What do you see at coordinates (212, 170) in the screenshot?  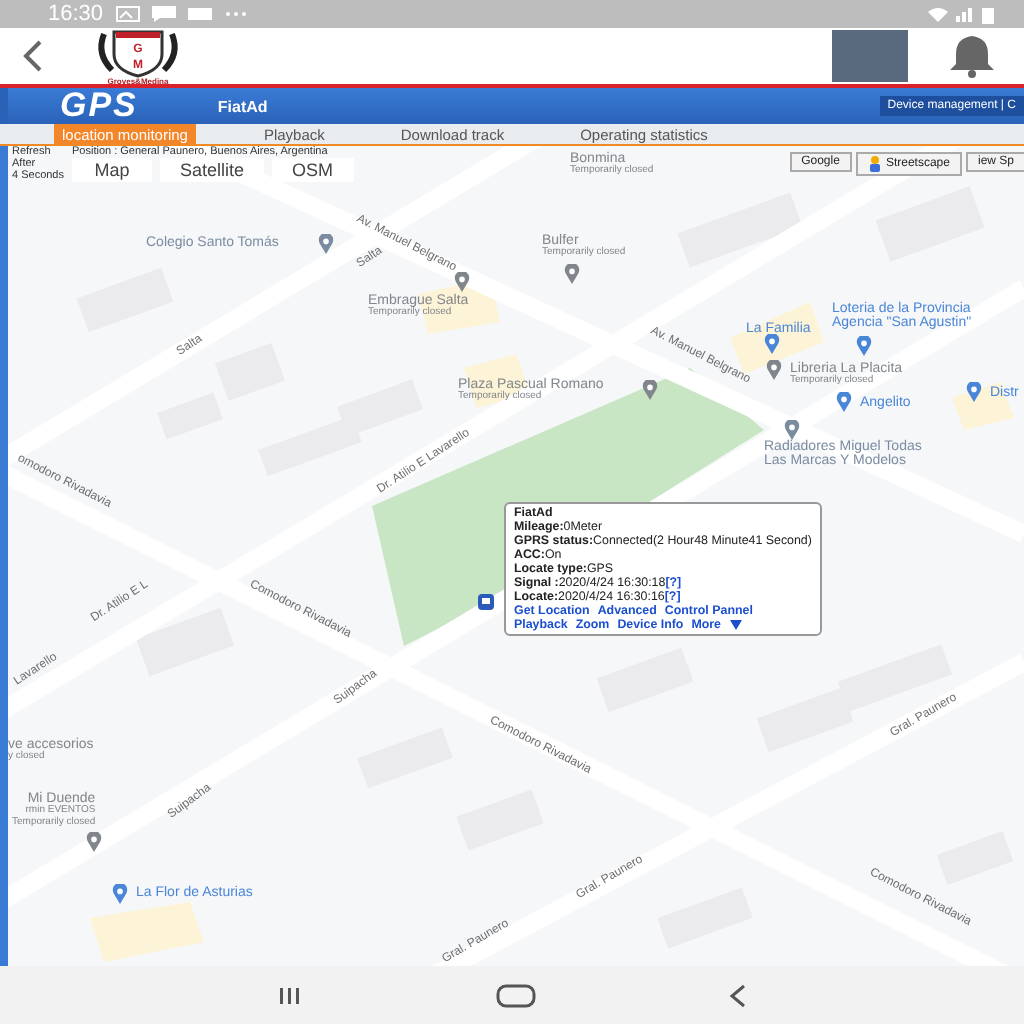 I see `map-type-button: Satellite` at bounding box center [212, 170].